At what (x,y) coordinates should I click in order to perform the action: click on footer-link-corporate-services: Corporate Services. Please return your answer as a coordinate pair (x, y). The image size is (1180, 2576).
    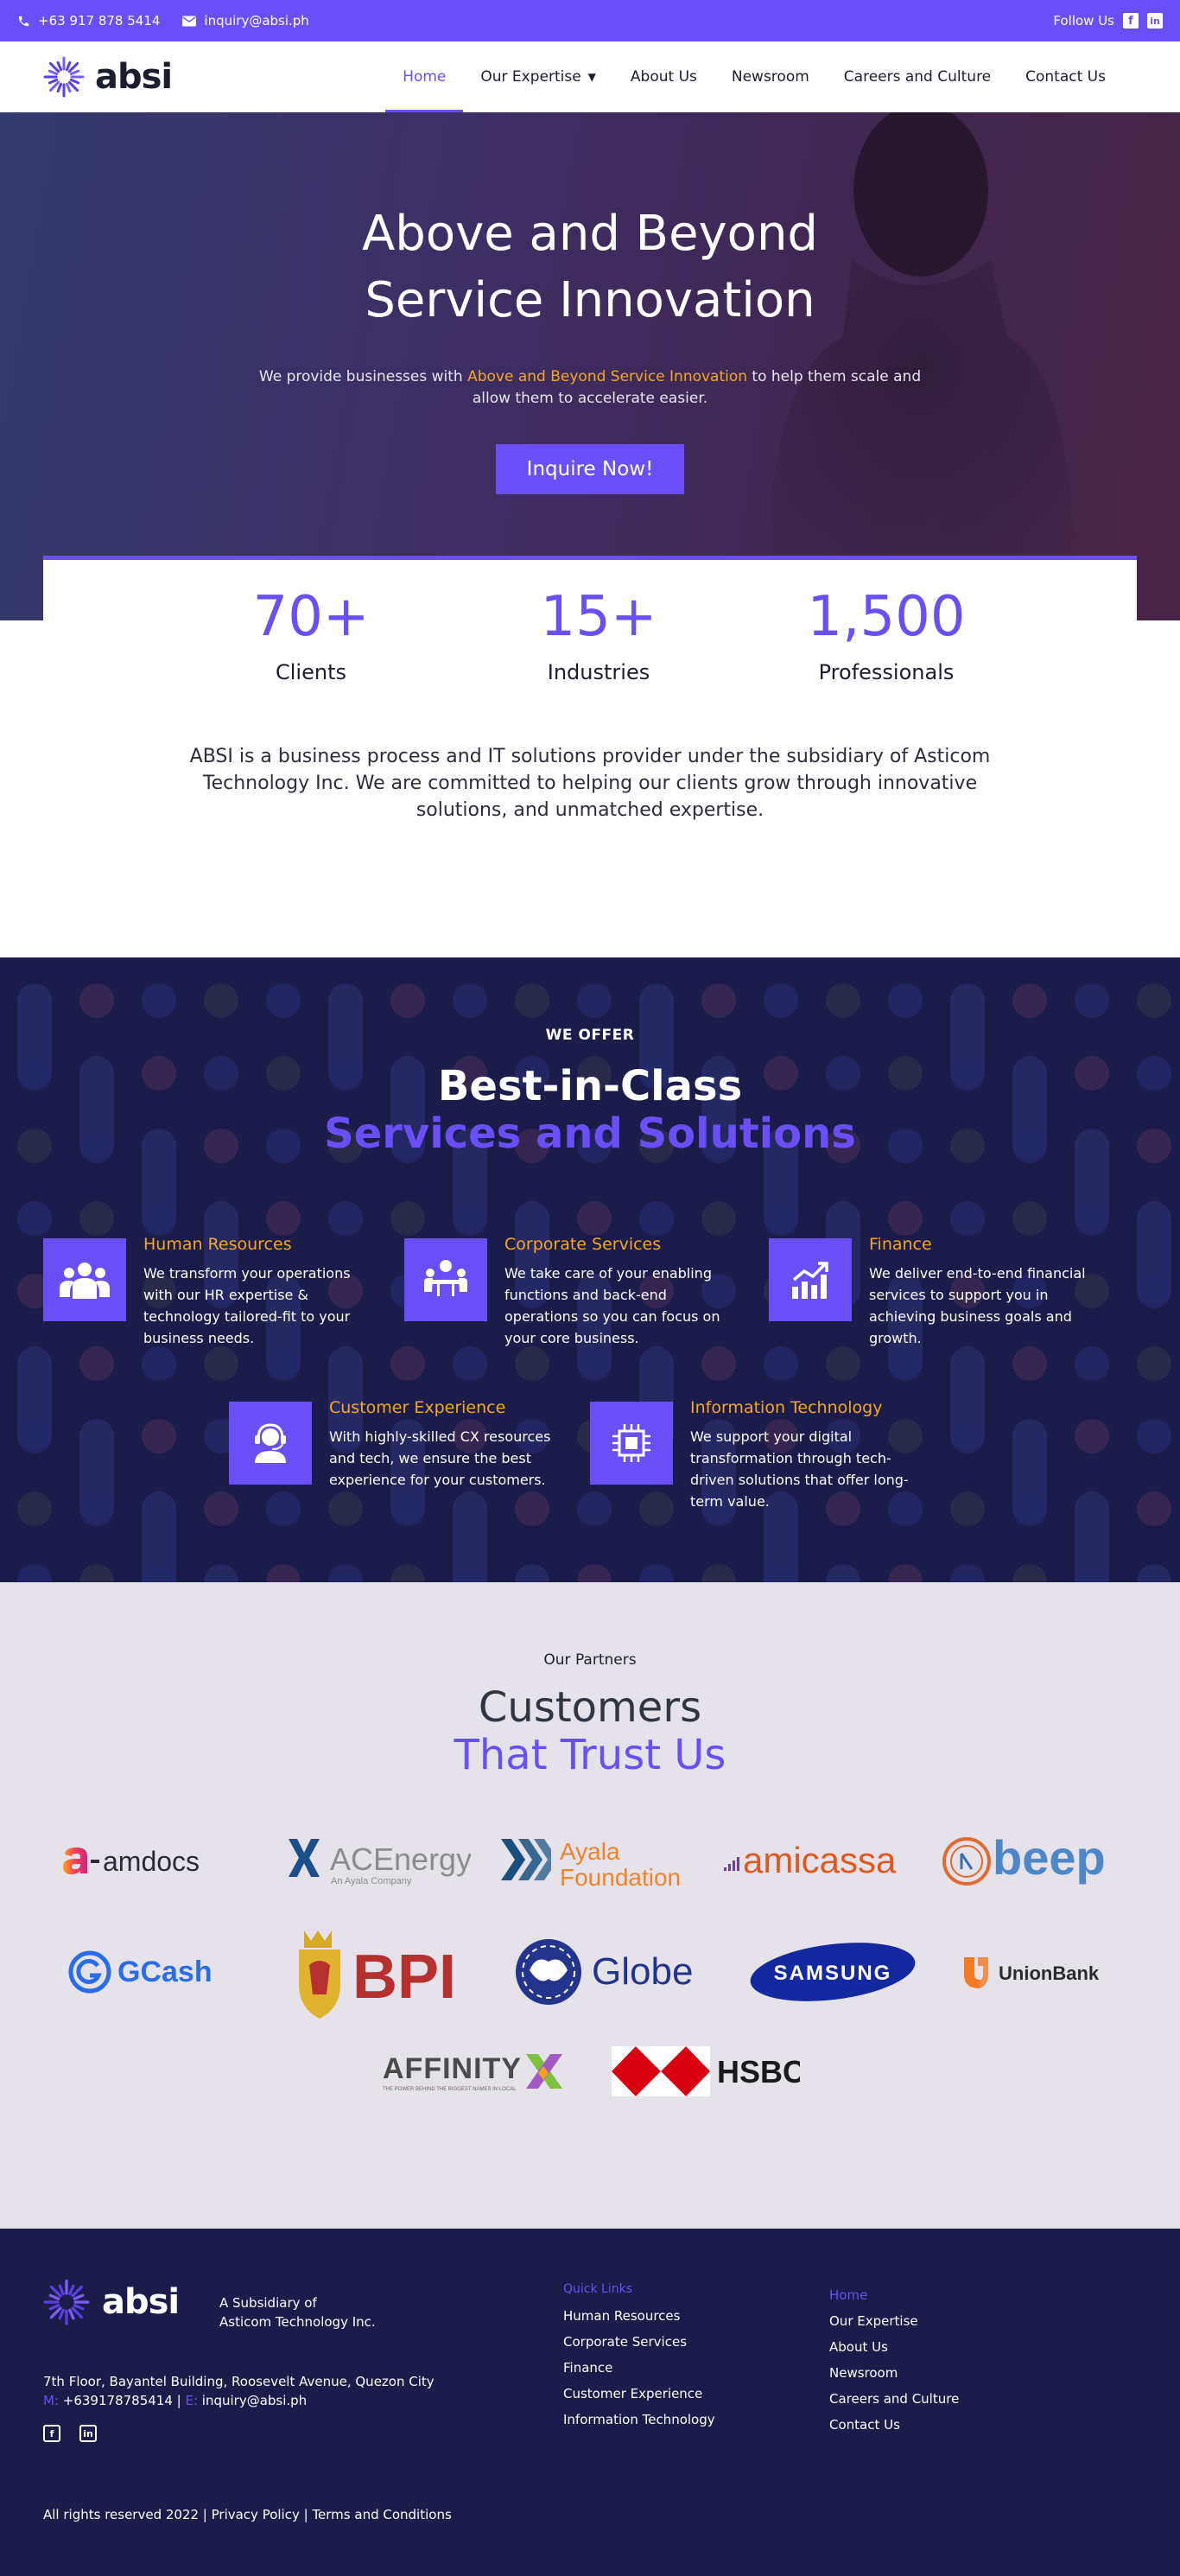
    Looking at the image, I should click on (639, 2342).